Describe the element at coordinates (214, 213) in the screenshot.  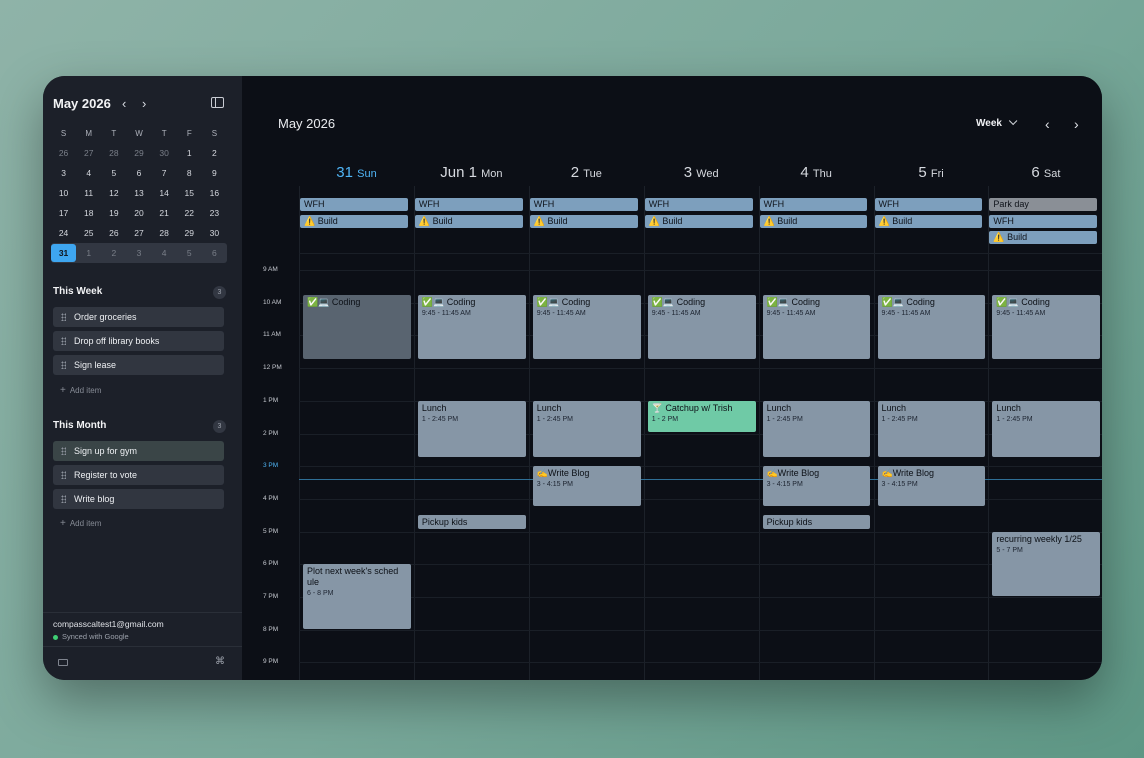
I see `mini-calendar-day: 23` at that location.